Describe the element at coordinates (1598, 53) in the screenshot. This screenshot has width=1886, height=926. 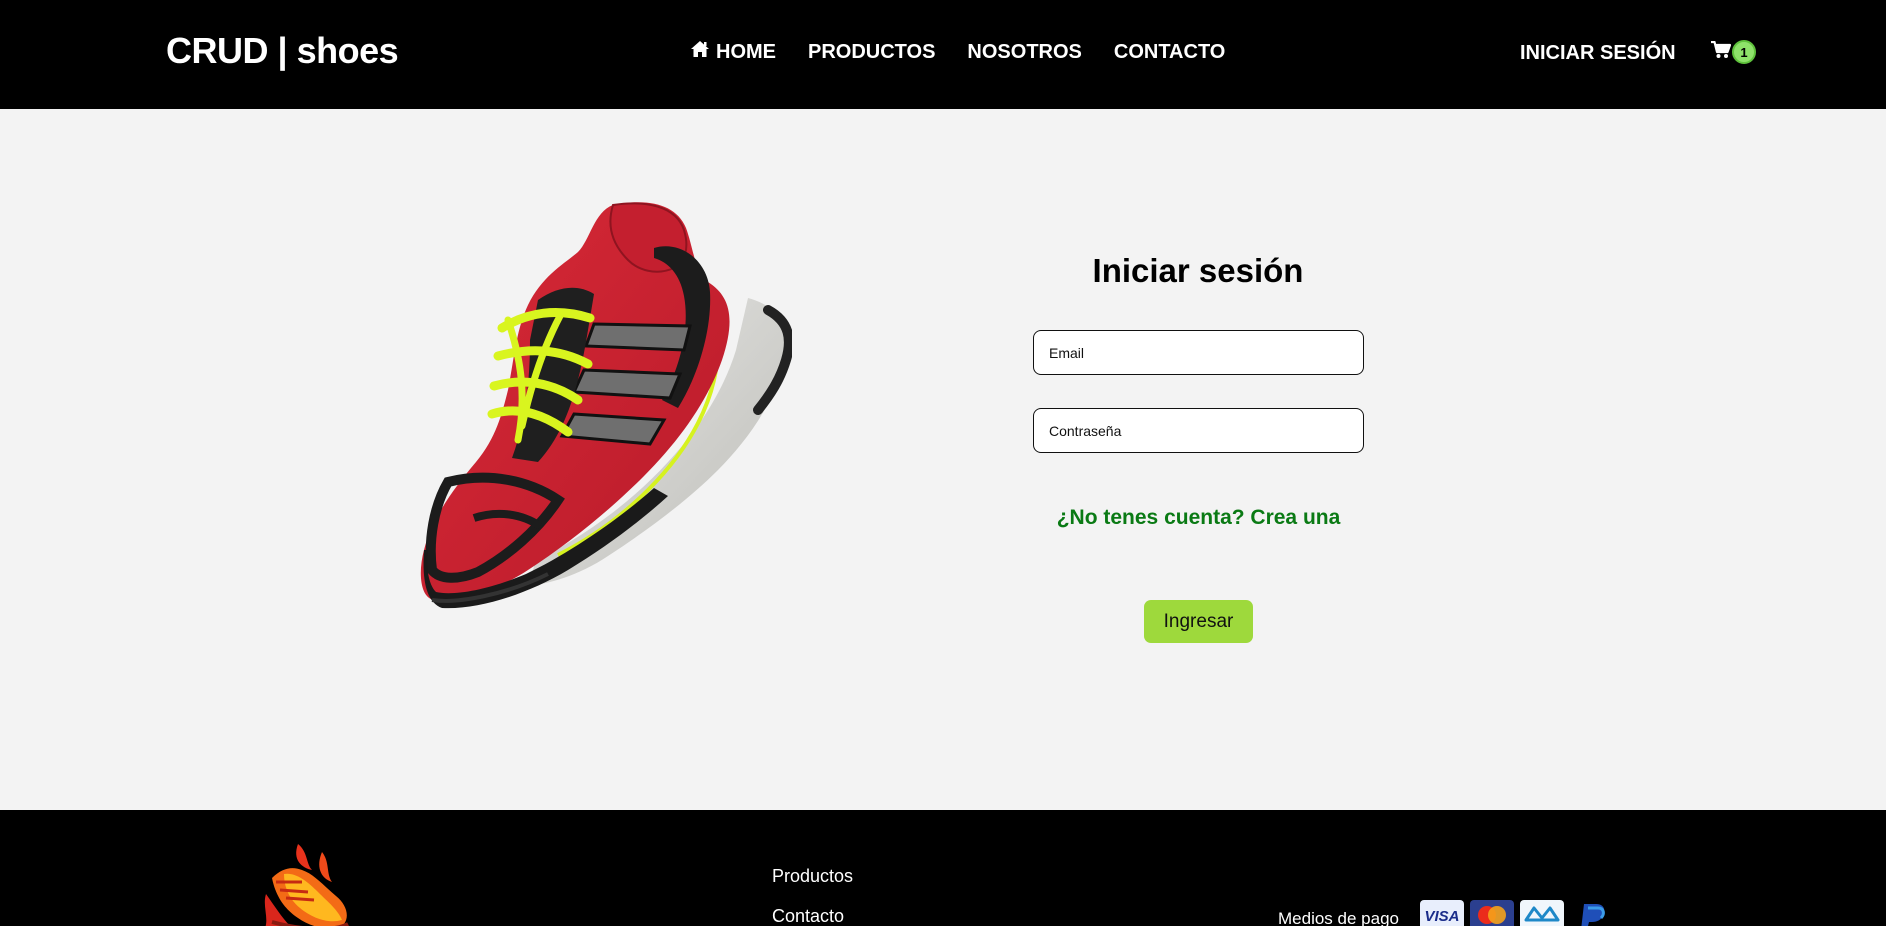
I see `nav-login-link: INICIAR SESIÓN` at that location.